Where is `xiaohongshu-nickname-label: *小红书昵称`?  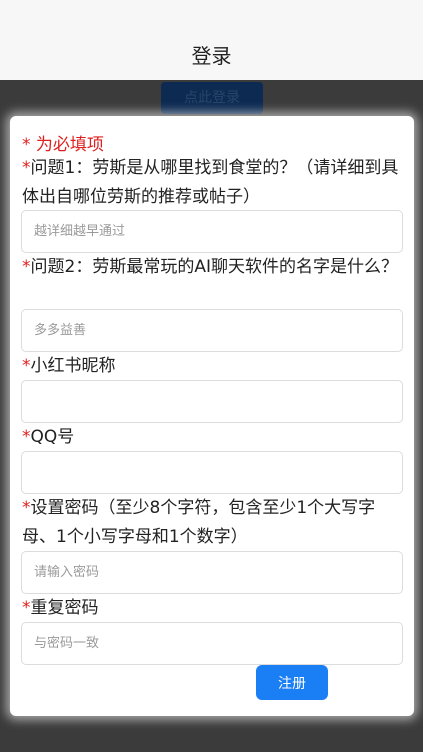 xiaohongshu-nickname-label: *小红书昵称 is located at coordinates (212, 366).